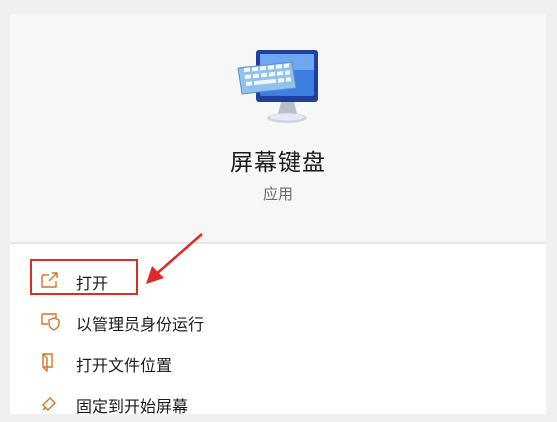 The height and width of the screenshot is (422, 557). What do you see at coordinates (174, 258) in the screenshot?
I see `annotation-arrow-icon` at bounding box center [174, 258].